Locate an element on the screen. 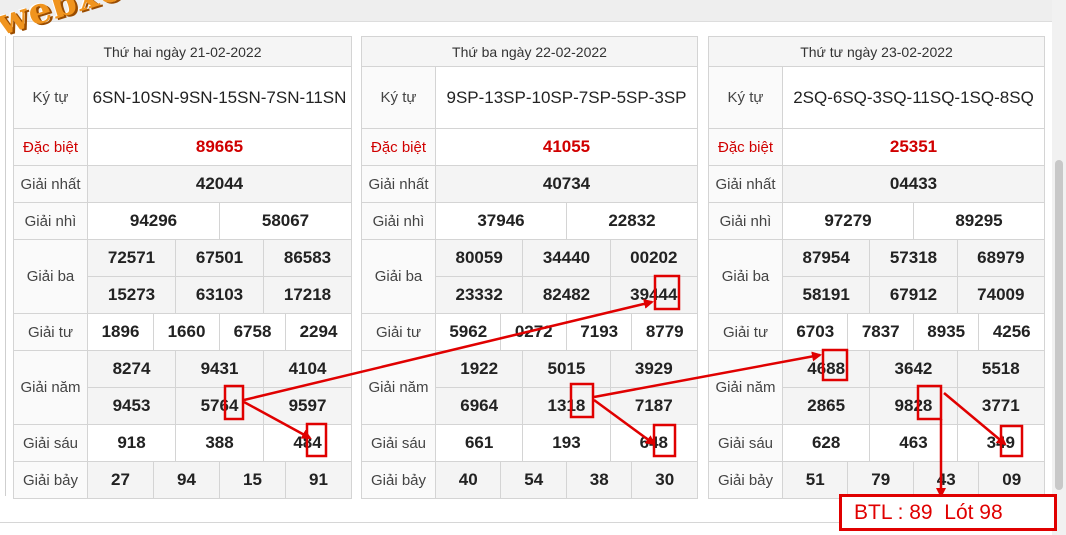 The height and width of the screenshot is (535, 1066). prize-2: 97279 is located at coordinates (848, 221).